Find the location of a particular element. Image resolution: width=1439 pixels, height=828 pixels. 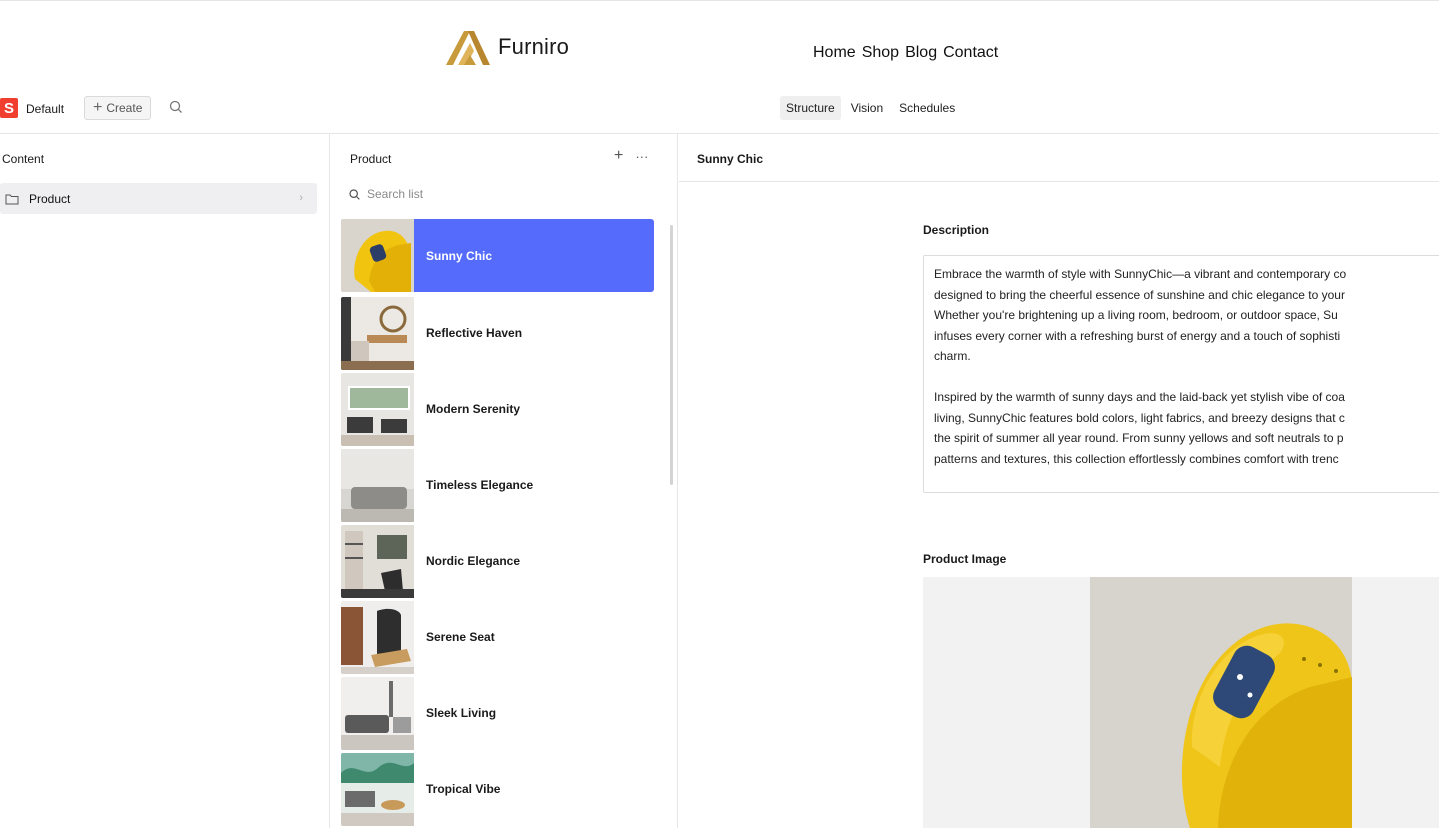

tab-vision: Vision is located at coordinates (867, 108).